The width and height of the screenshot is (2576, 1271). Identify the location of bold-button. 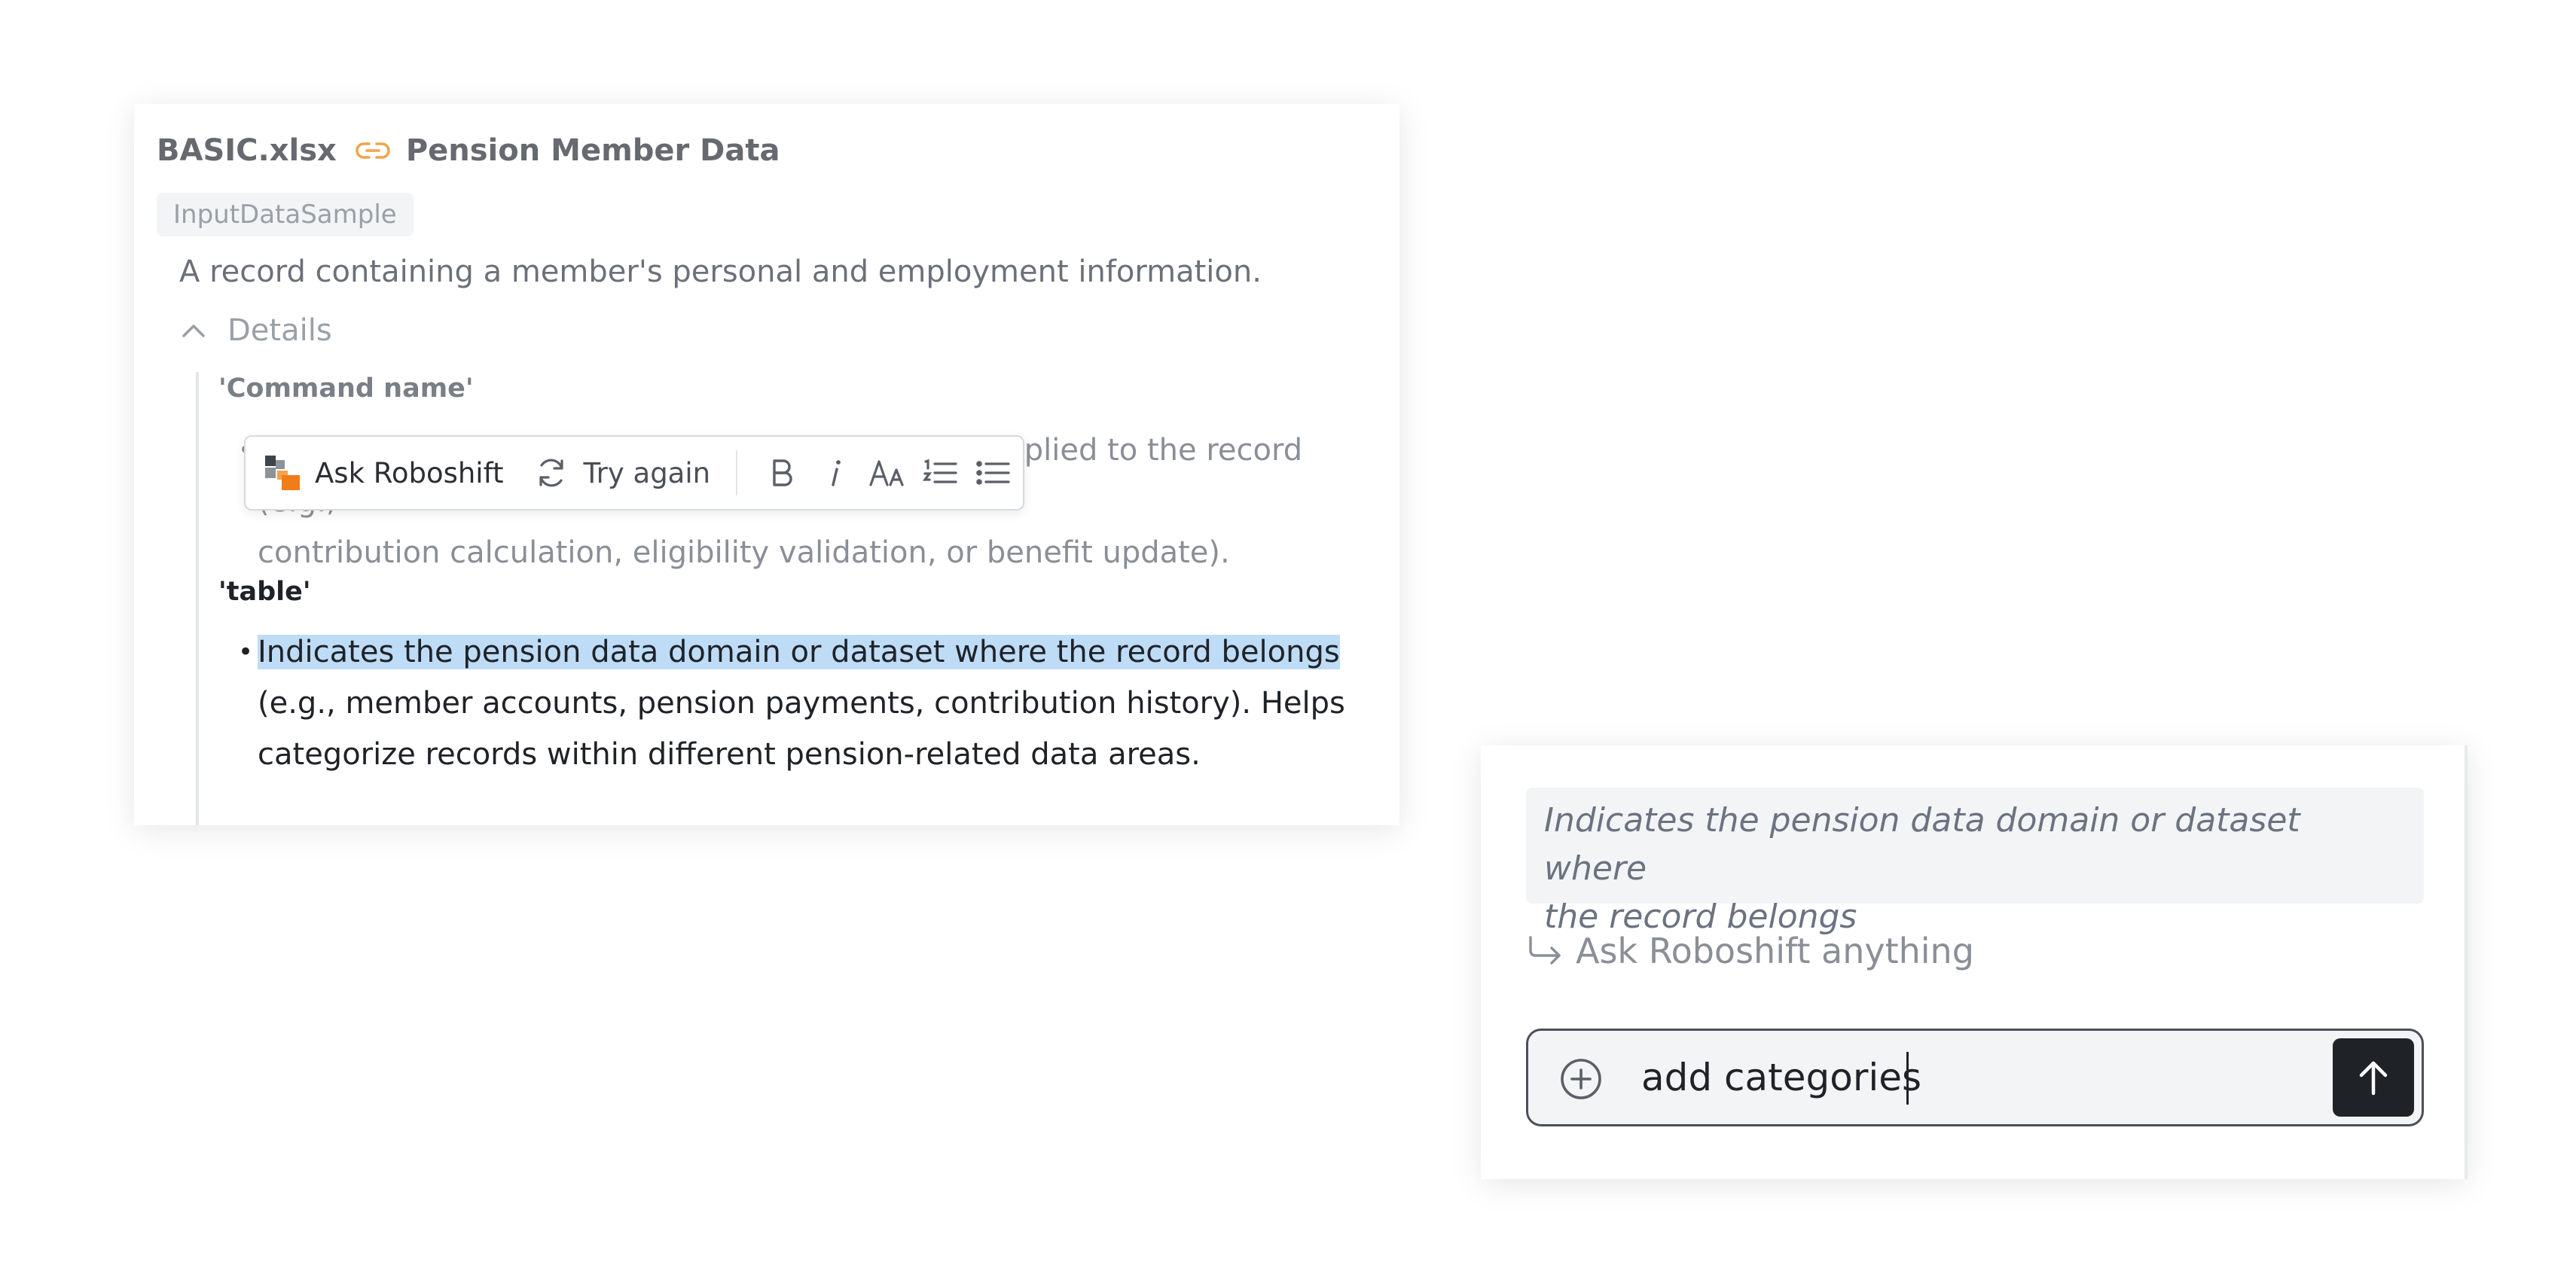
(782, 473).